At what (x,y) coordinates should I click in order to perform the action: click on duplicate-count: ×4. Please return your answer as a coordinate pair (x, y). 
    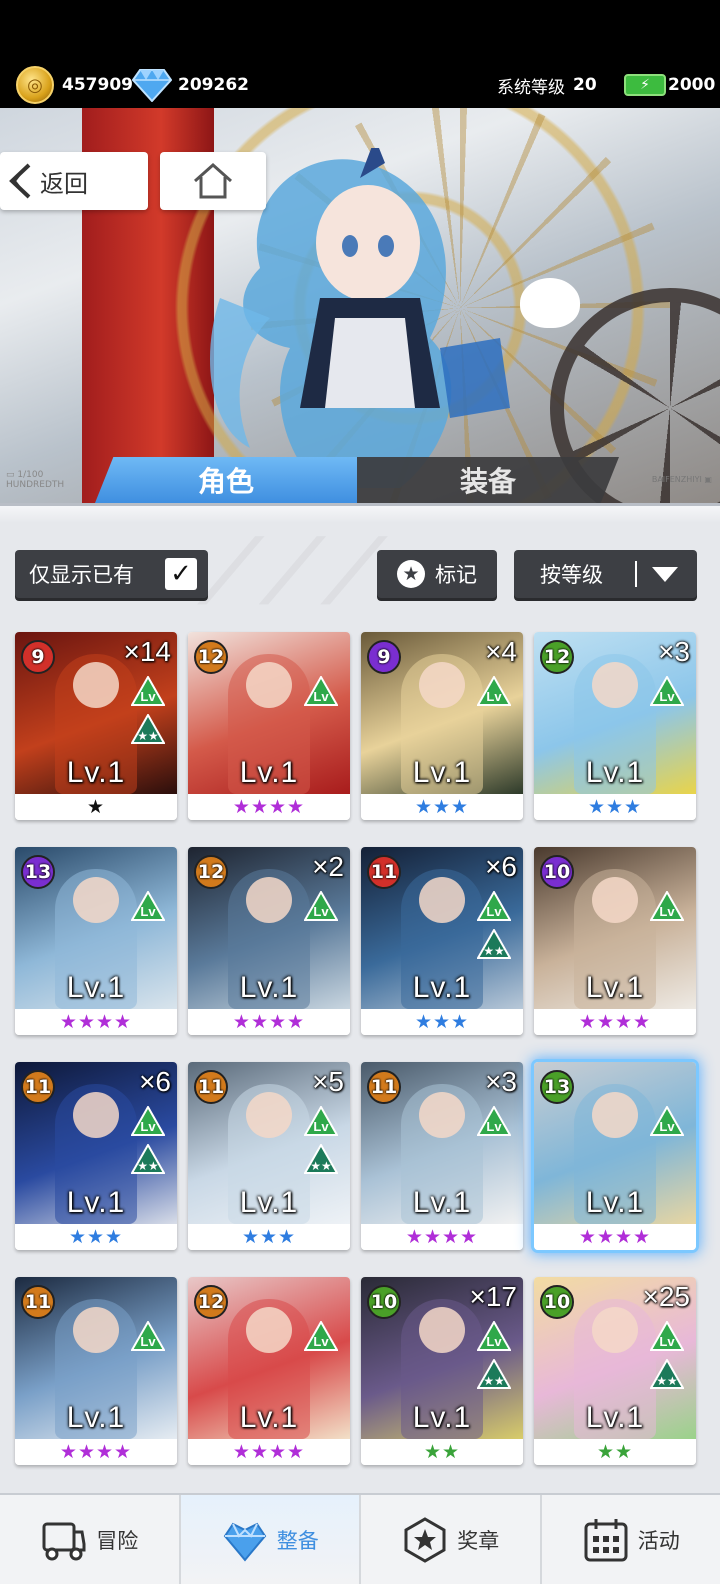
    Looking at the image, I should click on (501, 651).